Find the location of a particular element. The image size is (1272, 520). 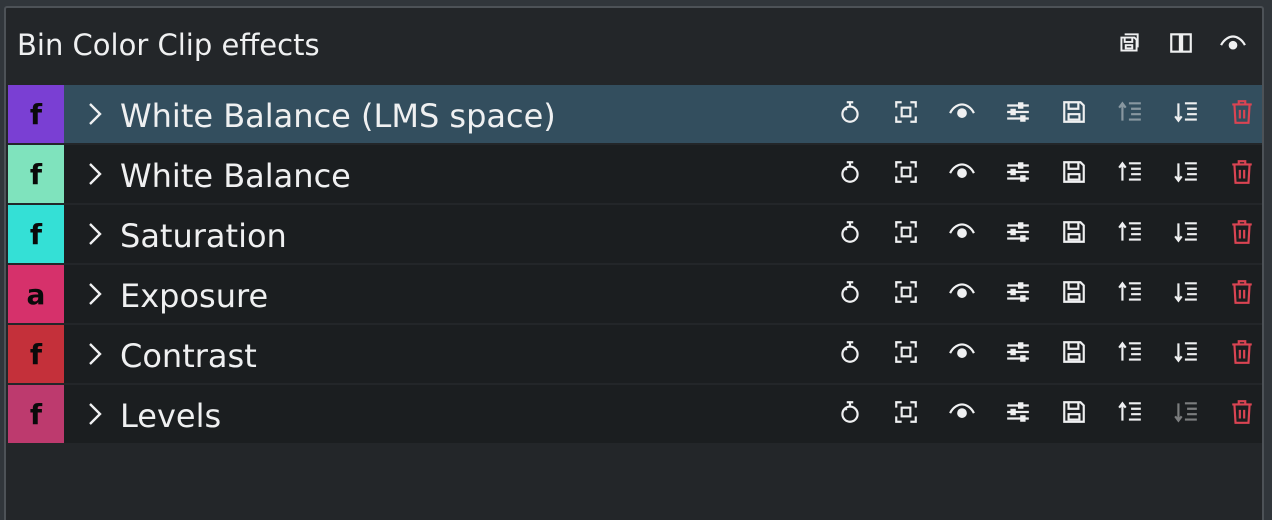

effect-name: White Balance is located at coordinates (235, 176).